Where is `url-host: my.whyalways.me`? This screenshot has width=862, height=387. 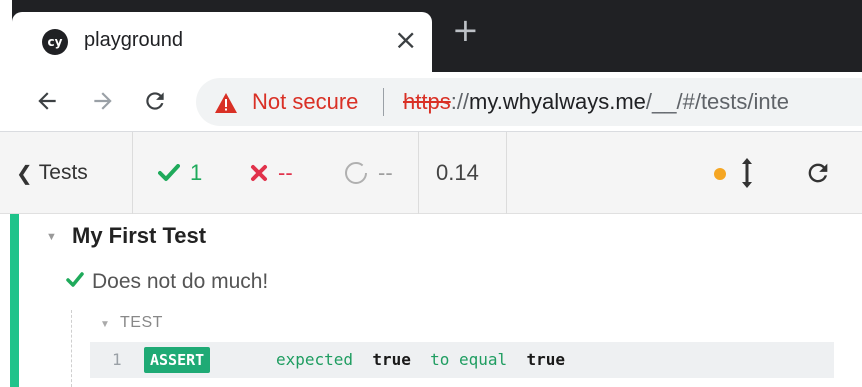
url-host: my.whyalways.me is located at coordinates (557, 101).